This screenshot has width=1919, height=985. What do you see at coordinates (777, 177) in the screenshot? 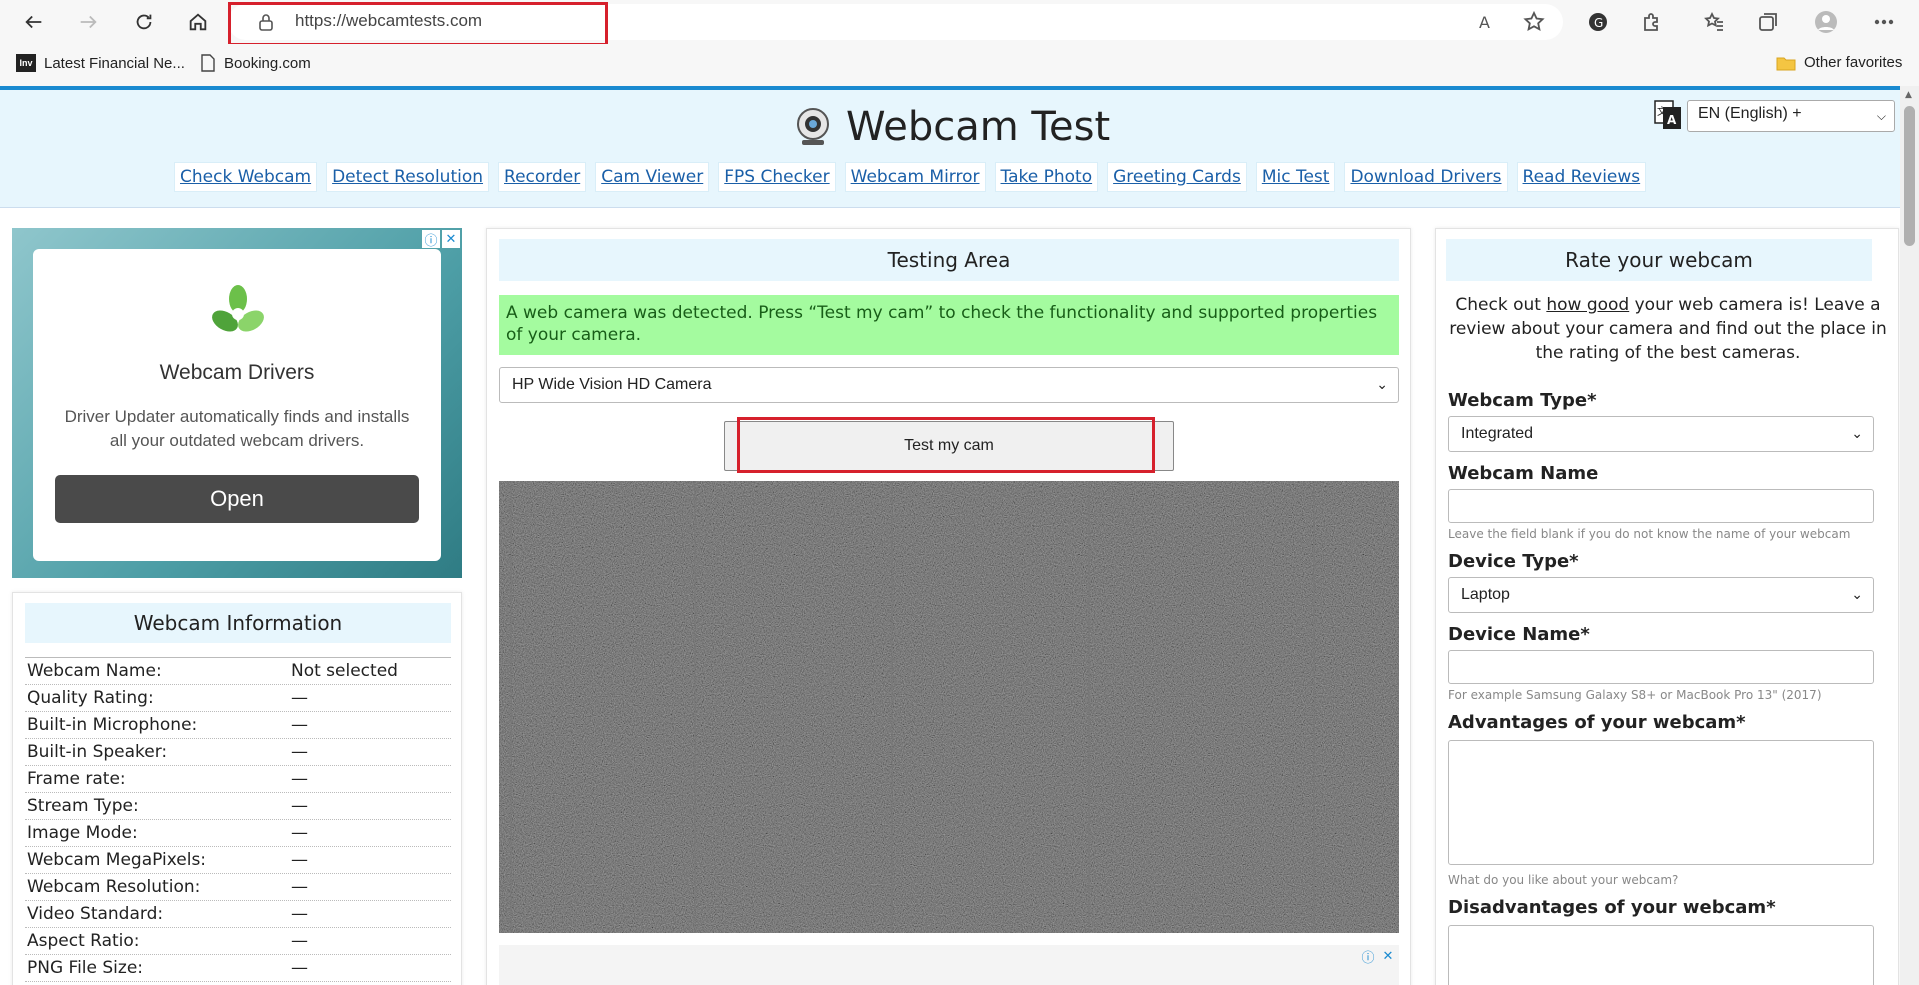
I see `nav-fps-checker: FPS Checker` at bounding box center [777, 177].